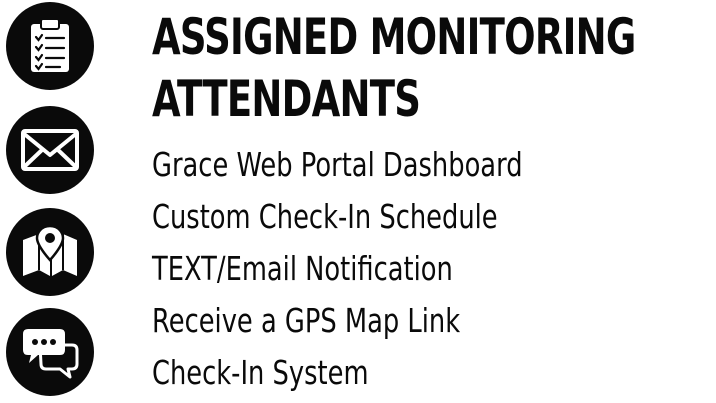 This screenshot has height=403, width=716. Describe the element at coordinates (260, 372) in the screenshot. I see `feature-item: Check-In System` at that location.